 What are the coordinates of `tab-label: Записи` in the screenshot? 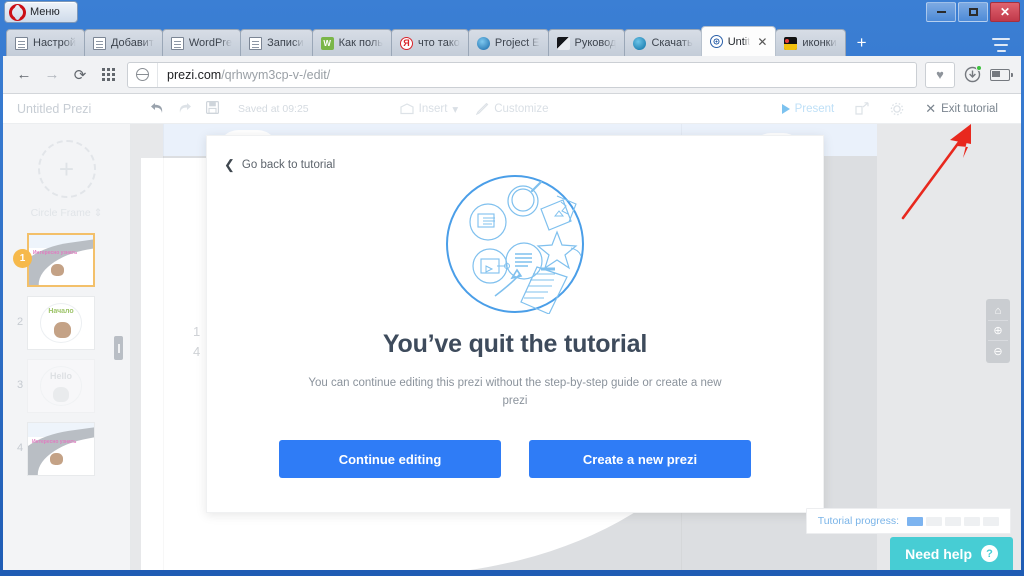 It's located at (285, 43).